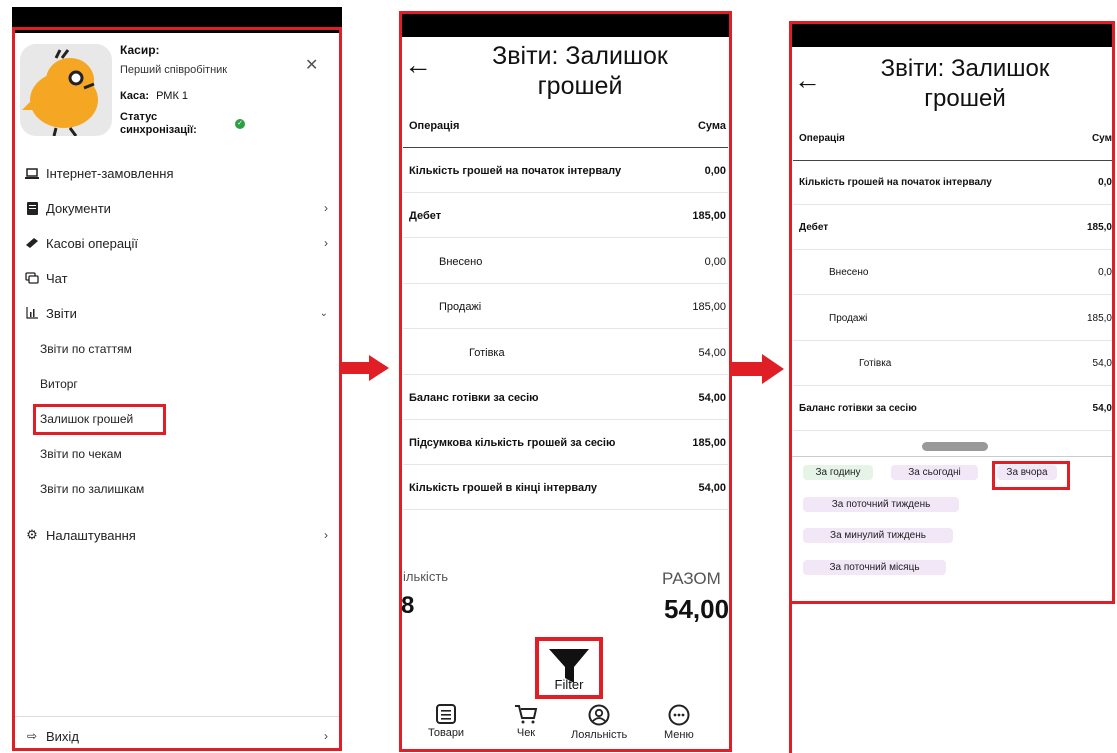 The image size is (1117, 753). I want to click on gear-icon: ⚙, so click(32, 534).